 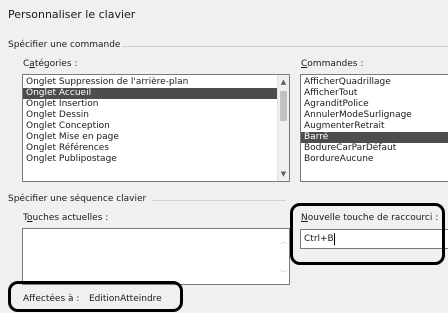 What do you see at coordinates (332, 64) in the screenshot?
I see `commands-label: Commandes :` at bounding box center [332, 64].